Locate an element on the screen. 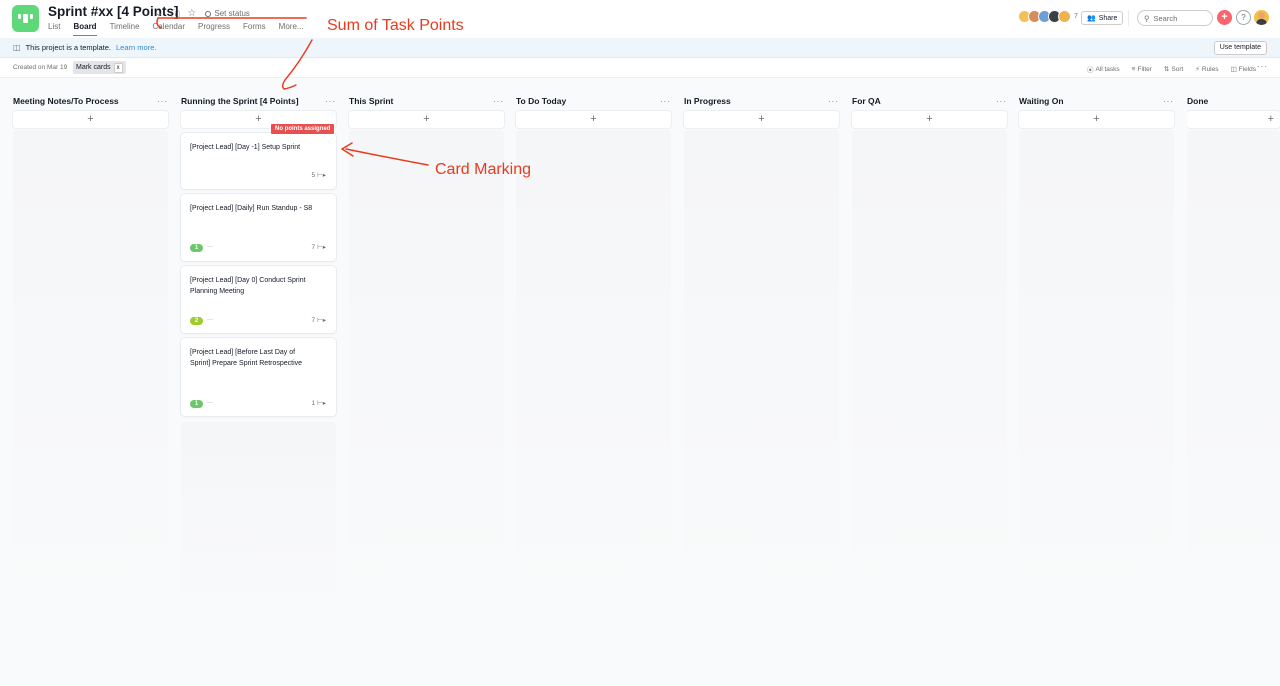  column-title: In Progress is located at coordinates (707, 101).